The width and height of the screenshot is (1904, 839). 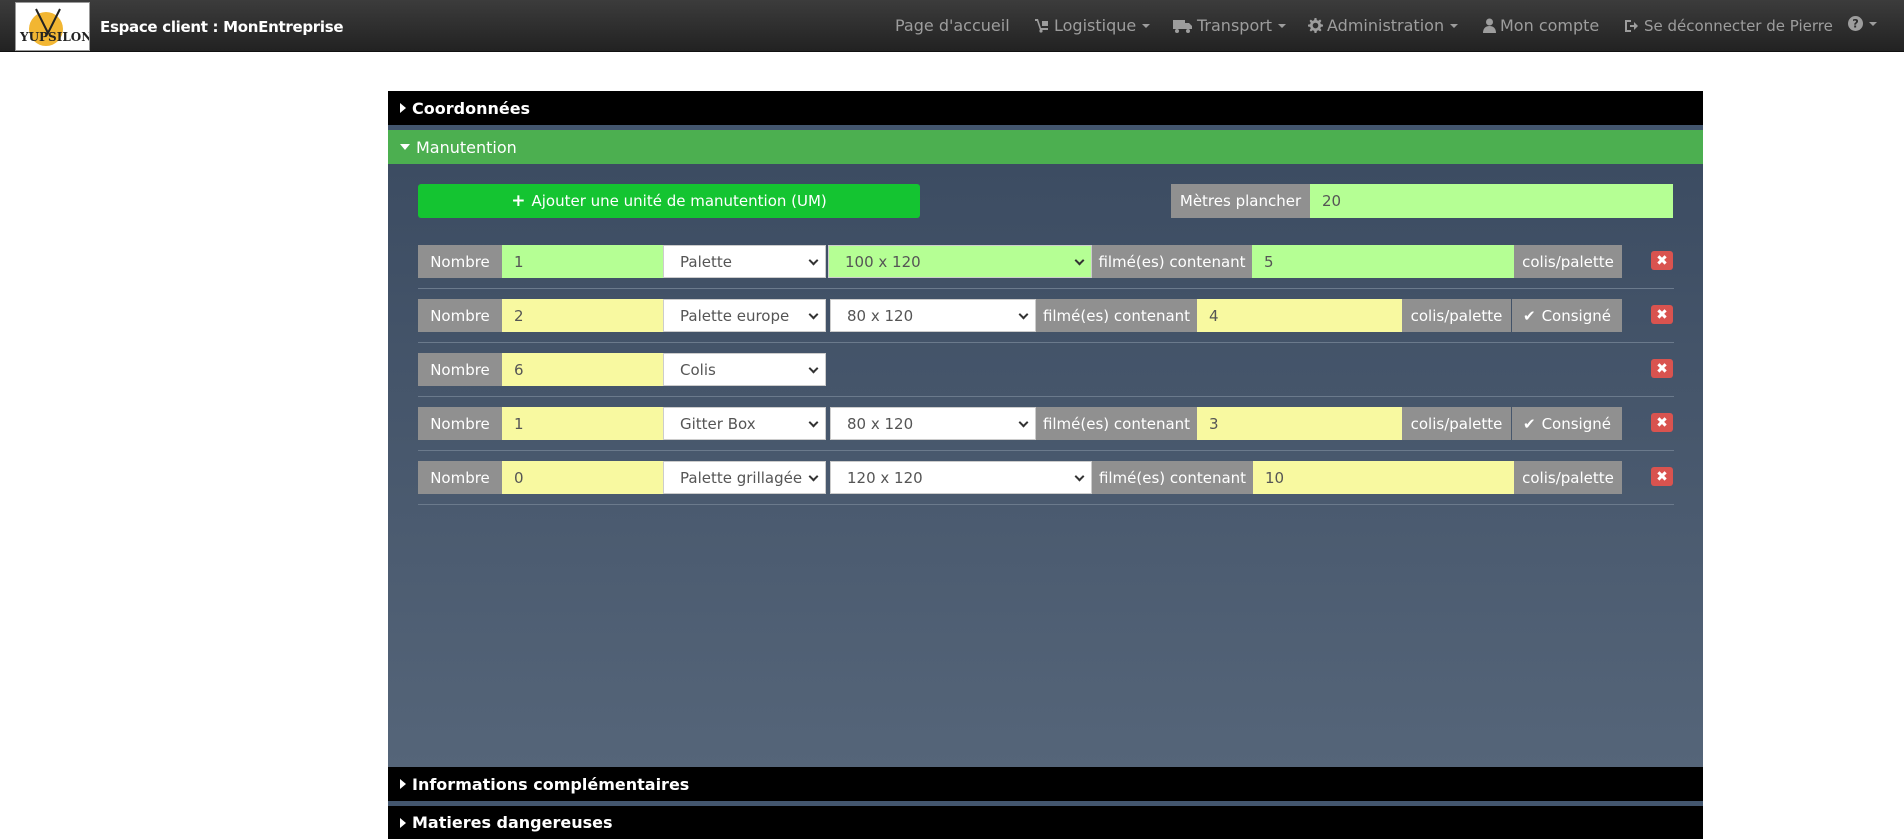 What do you see at coordinates (466, 147) in the screenshot?
I see `section-manutention-title: Manutention` at bounding box center [466, 147].